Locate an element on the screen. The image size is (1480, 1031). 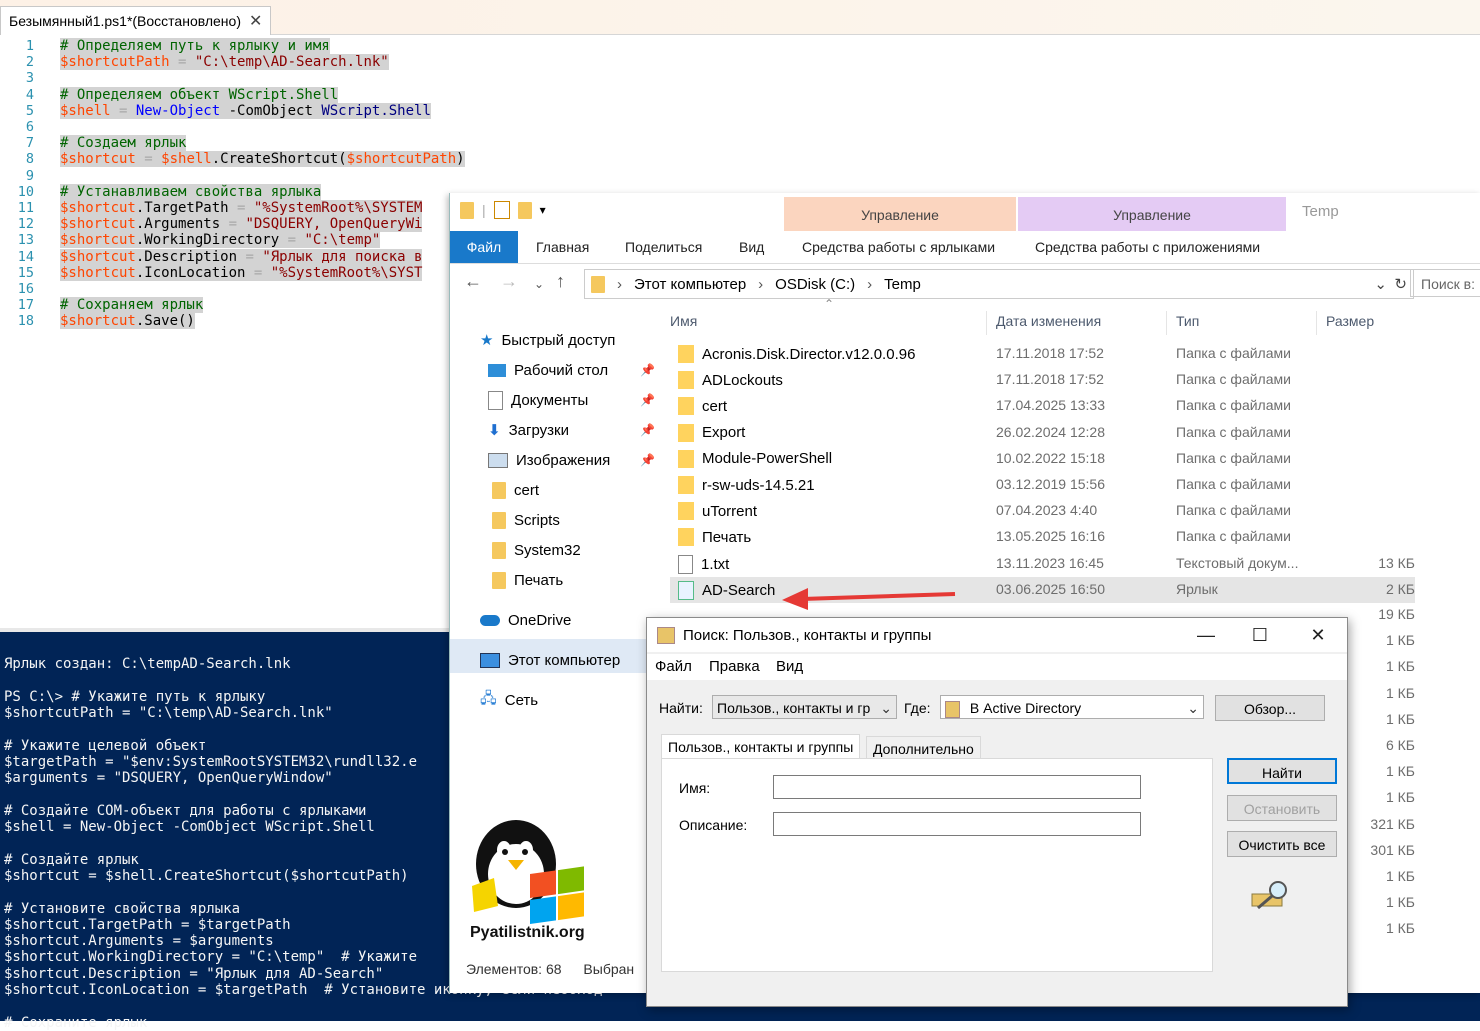
col-name: Имя is located at coordinates (683, 321).